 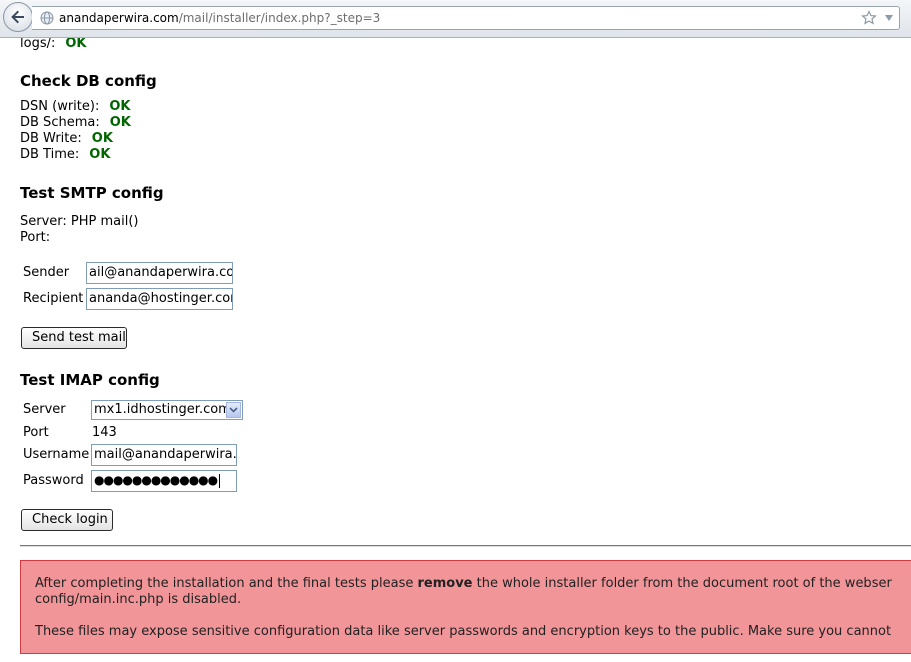 What do you see at coordinates (38, 44) in the screenshot?
I see `logs-label: logs/:` at bounding box center [38, 44].